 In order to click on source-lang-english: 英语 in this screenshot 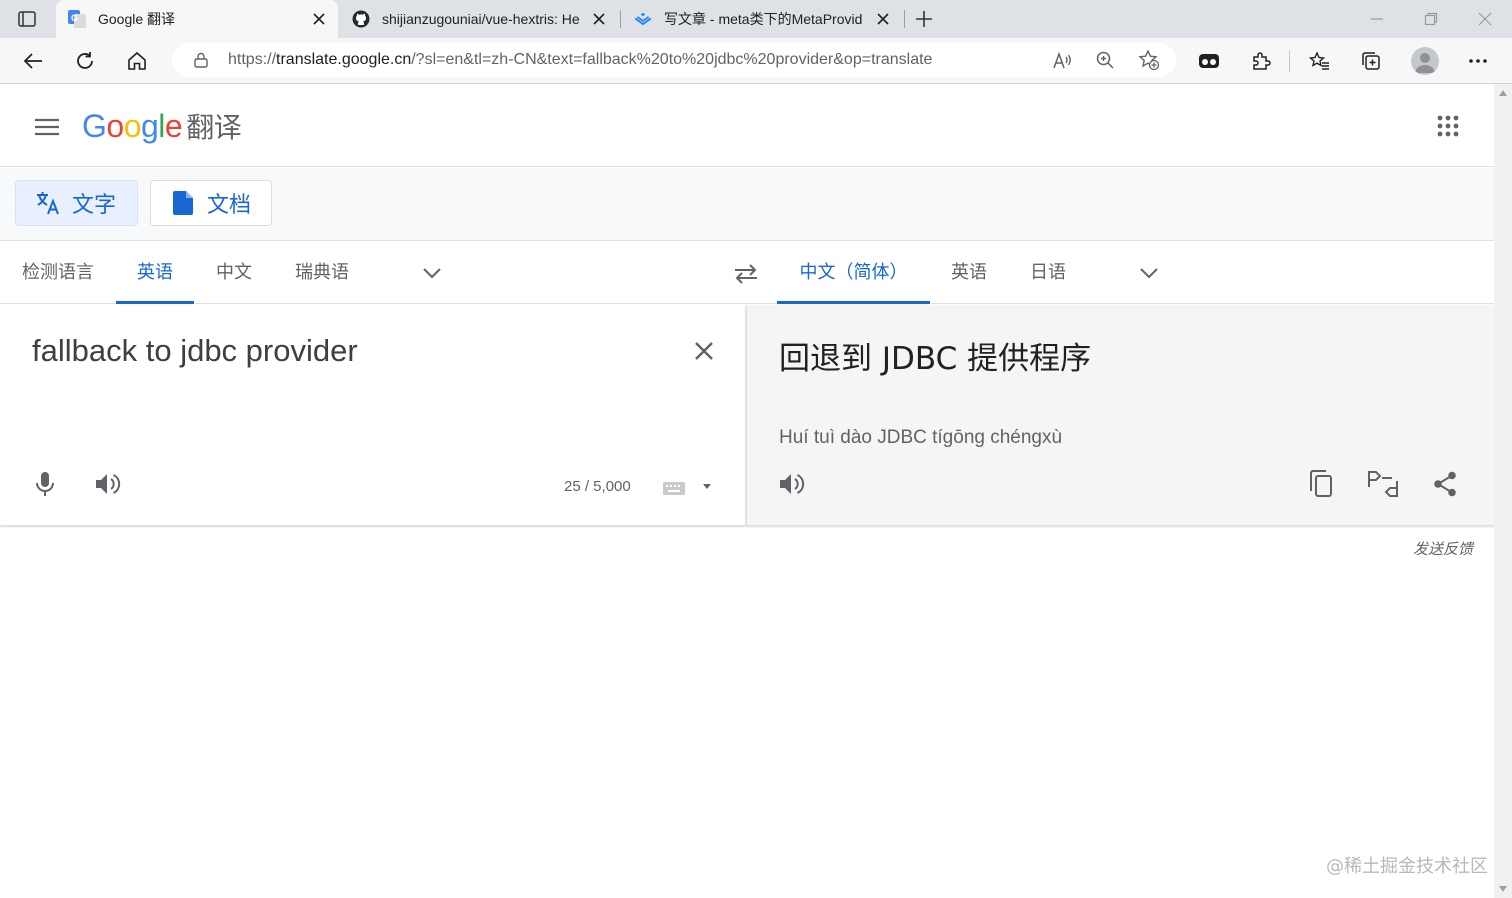, I will do `click(155, 273)`.